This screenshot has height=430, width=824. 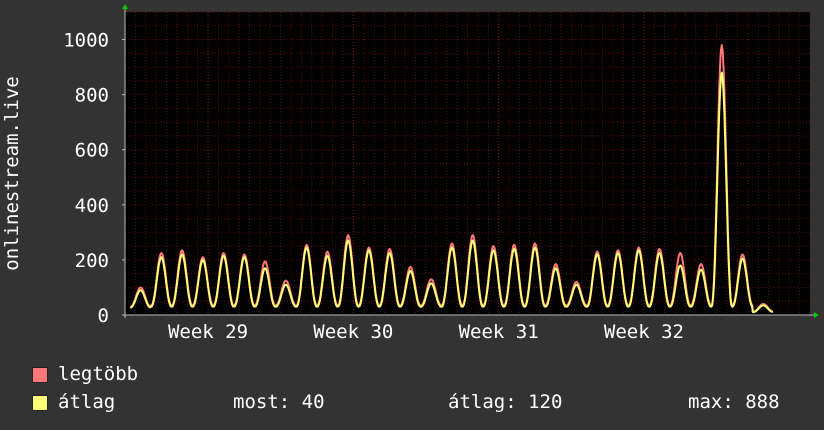 What do you see at coordinates (40, 375) in the screenshot?
I see `legend-swatch-max` at bounding box center [40, 375].